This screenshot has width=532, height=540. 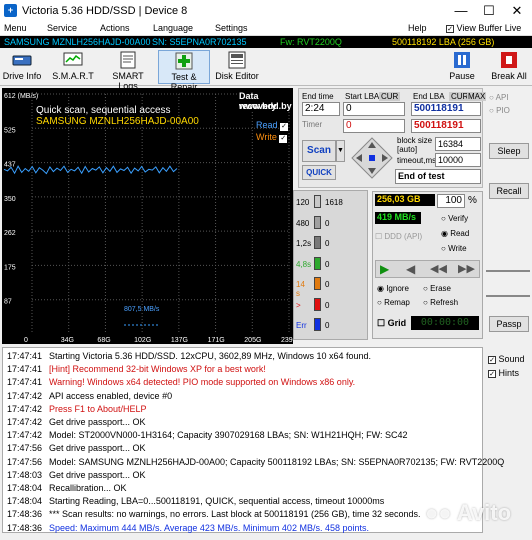 What do you see at coordinates (304, 264) in the screenshot?
I see `legend-label: 4,8s` at bounding box center [304, 264].